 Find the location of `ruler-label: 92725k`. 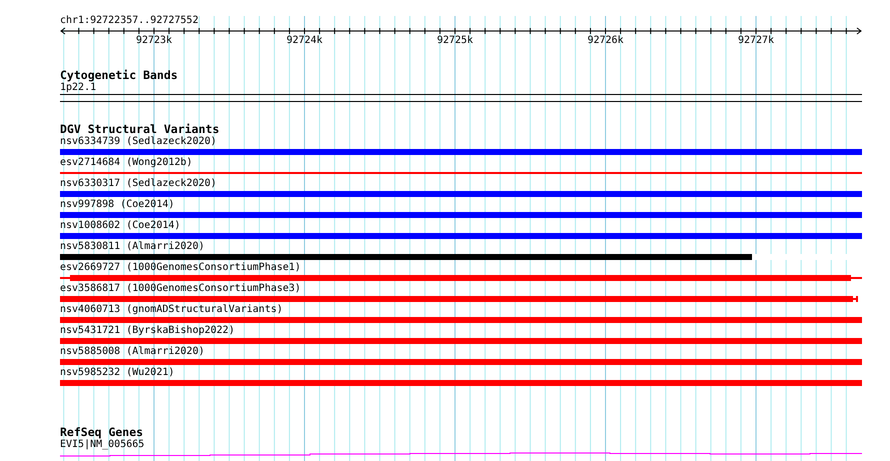

ruler-label: 92725k is located at coordinates (455, 41).